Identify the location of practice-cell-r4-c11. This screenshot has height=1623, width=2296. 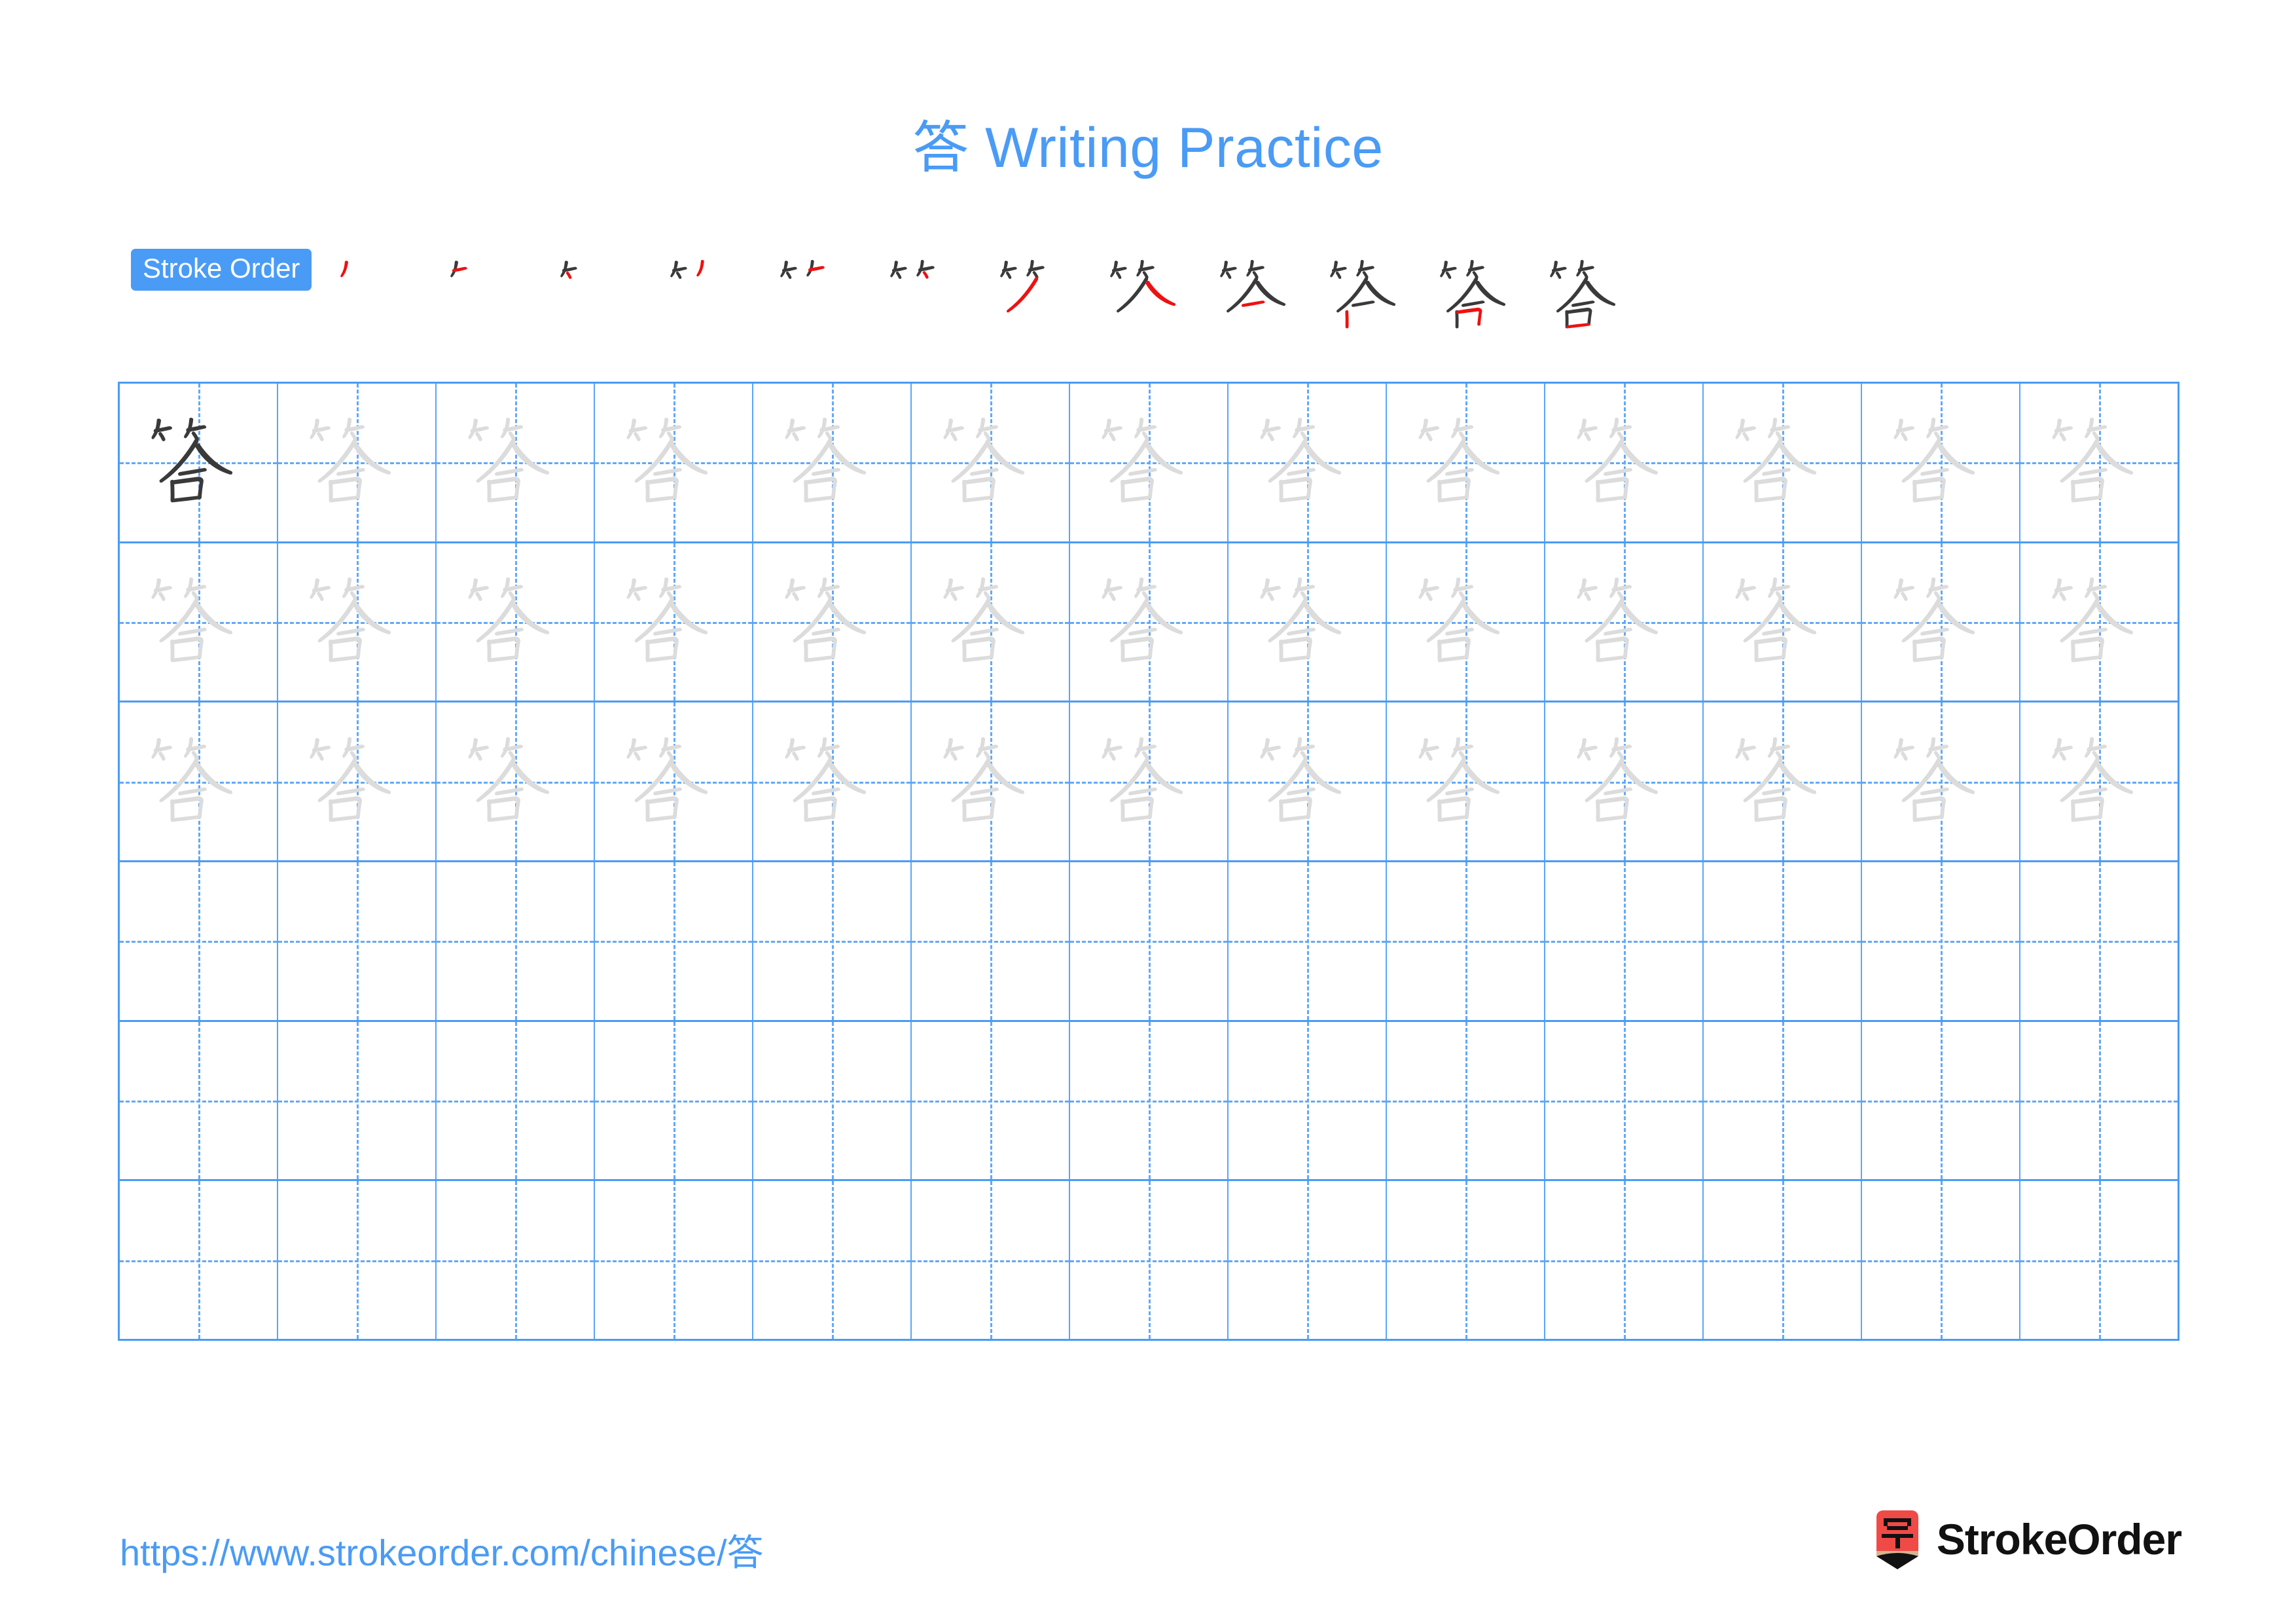
(1783, 941).